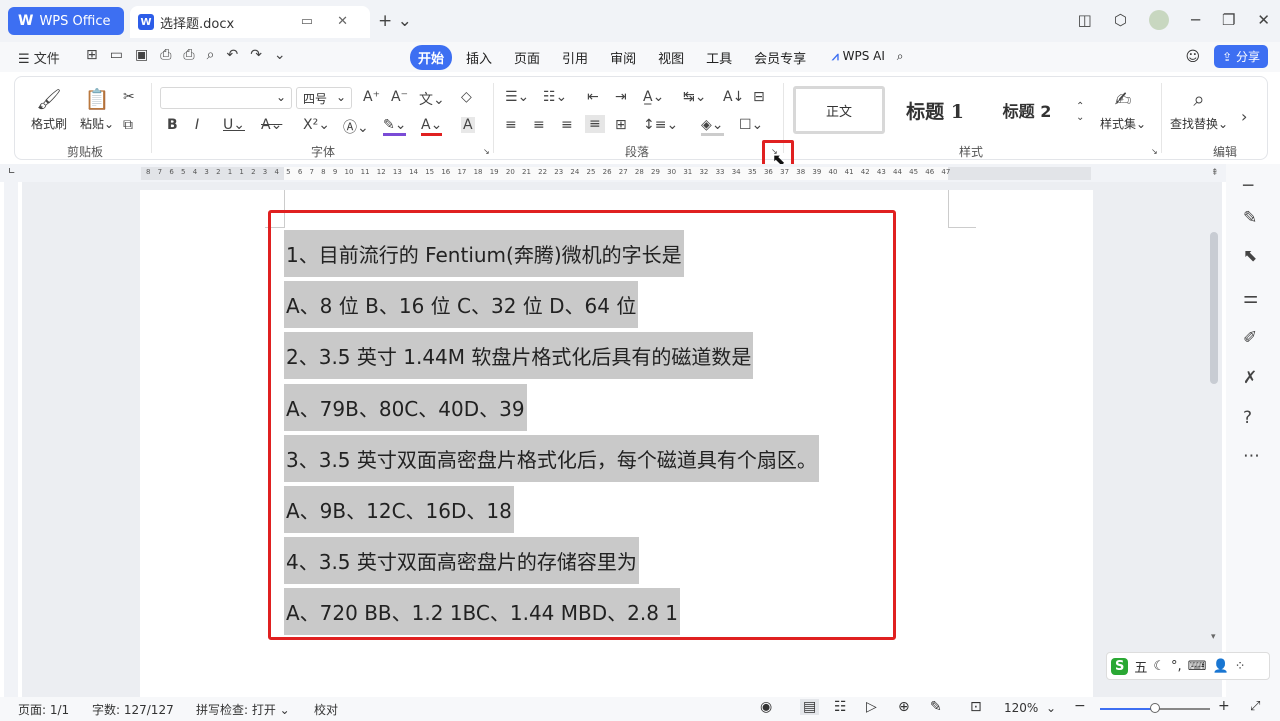 The height and width of the screenshot is (721, 1280). What do you see at coordinates (1195, 20) in the screenshot?
I see `minimize-icon: ─` at bounding box center [1195, 20].